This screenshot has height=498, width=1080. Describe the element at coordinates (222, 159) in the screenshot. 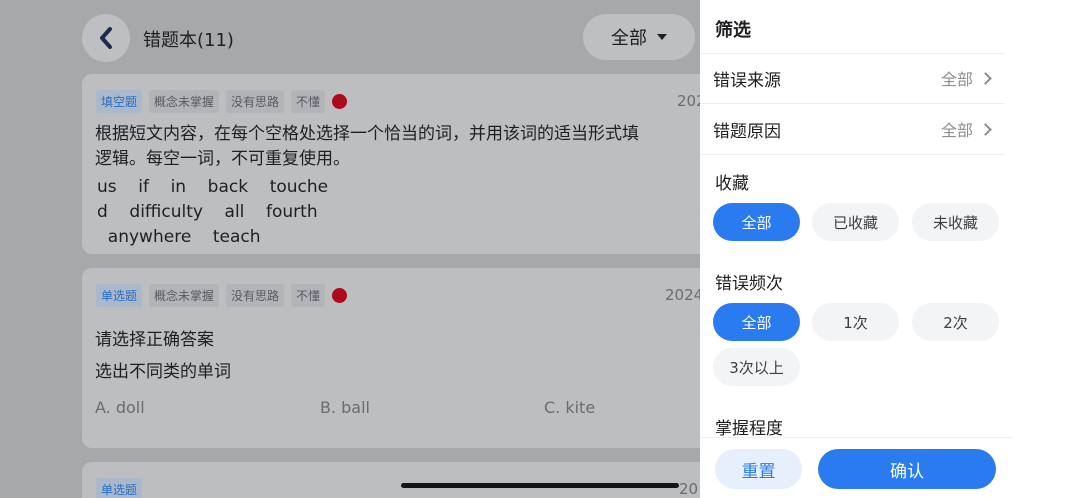

I see `question-text: 逻辑。每空一词，不可重复使用。` at that location.